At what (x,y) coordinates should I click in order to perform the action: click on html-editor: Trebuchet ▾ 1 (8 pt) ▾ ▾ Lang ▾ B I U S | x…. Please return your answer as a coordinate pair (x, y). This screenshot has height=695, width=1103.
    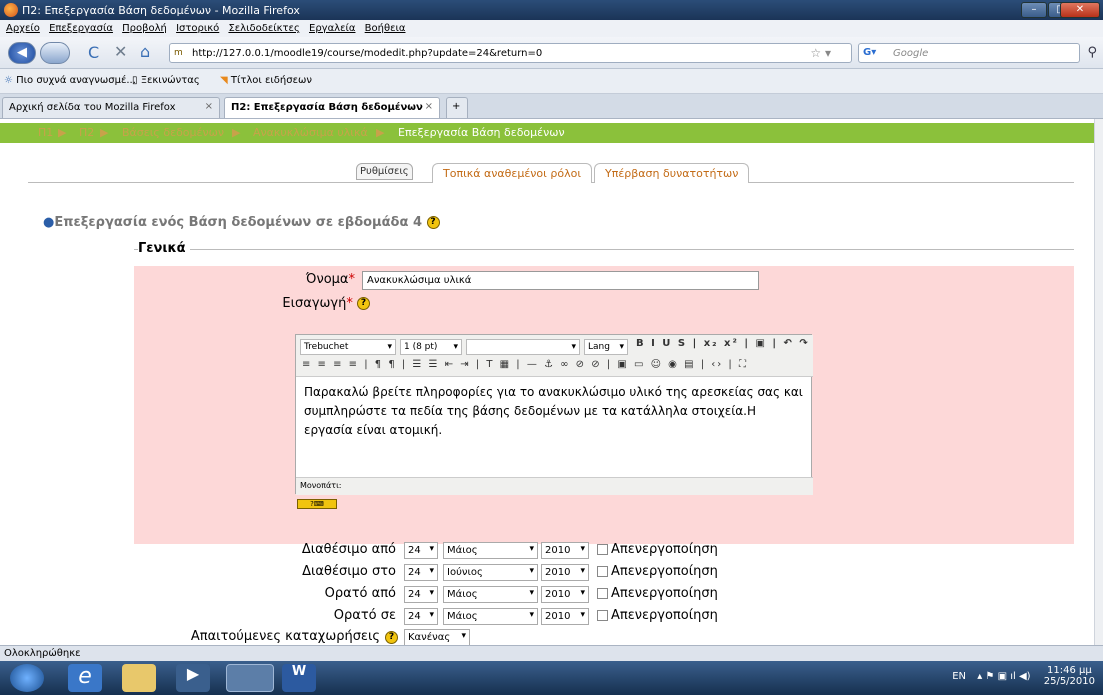
    Looking at the image, I should click on (554, 414).